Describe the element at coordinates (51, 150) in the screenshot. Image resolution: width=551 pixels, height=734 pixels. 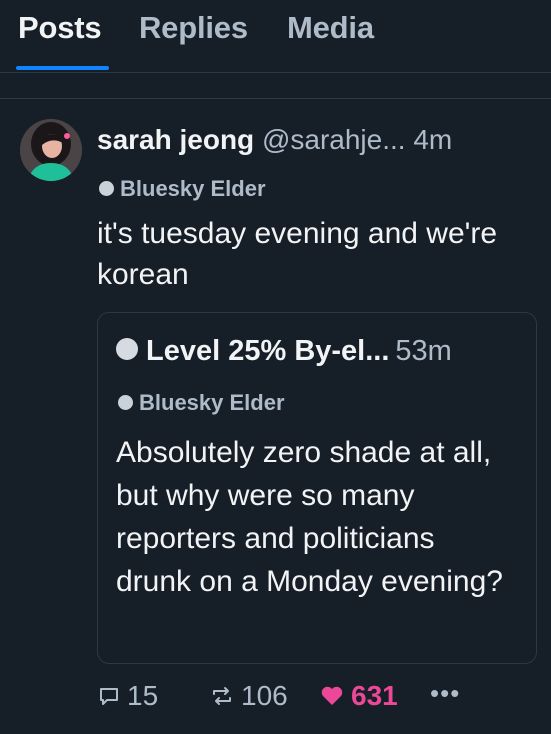
I see `avatar` at that location.